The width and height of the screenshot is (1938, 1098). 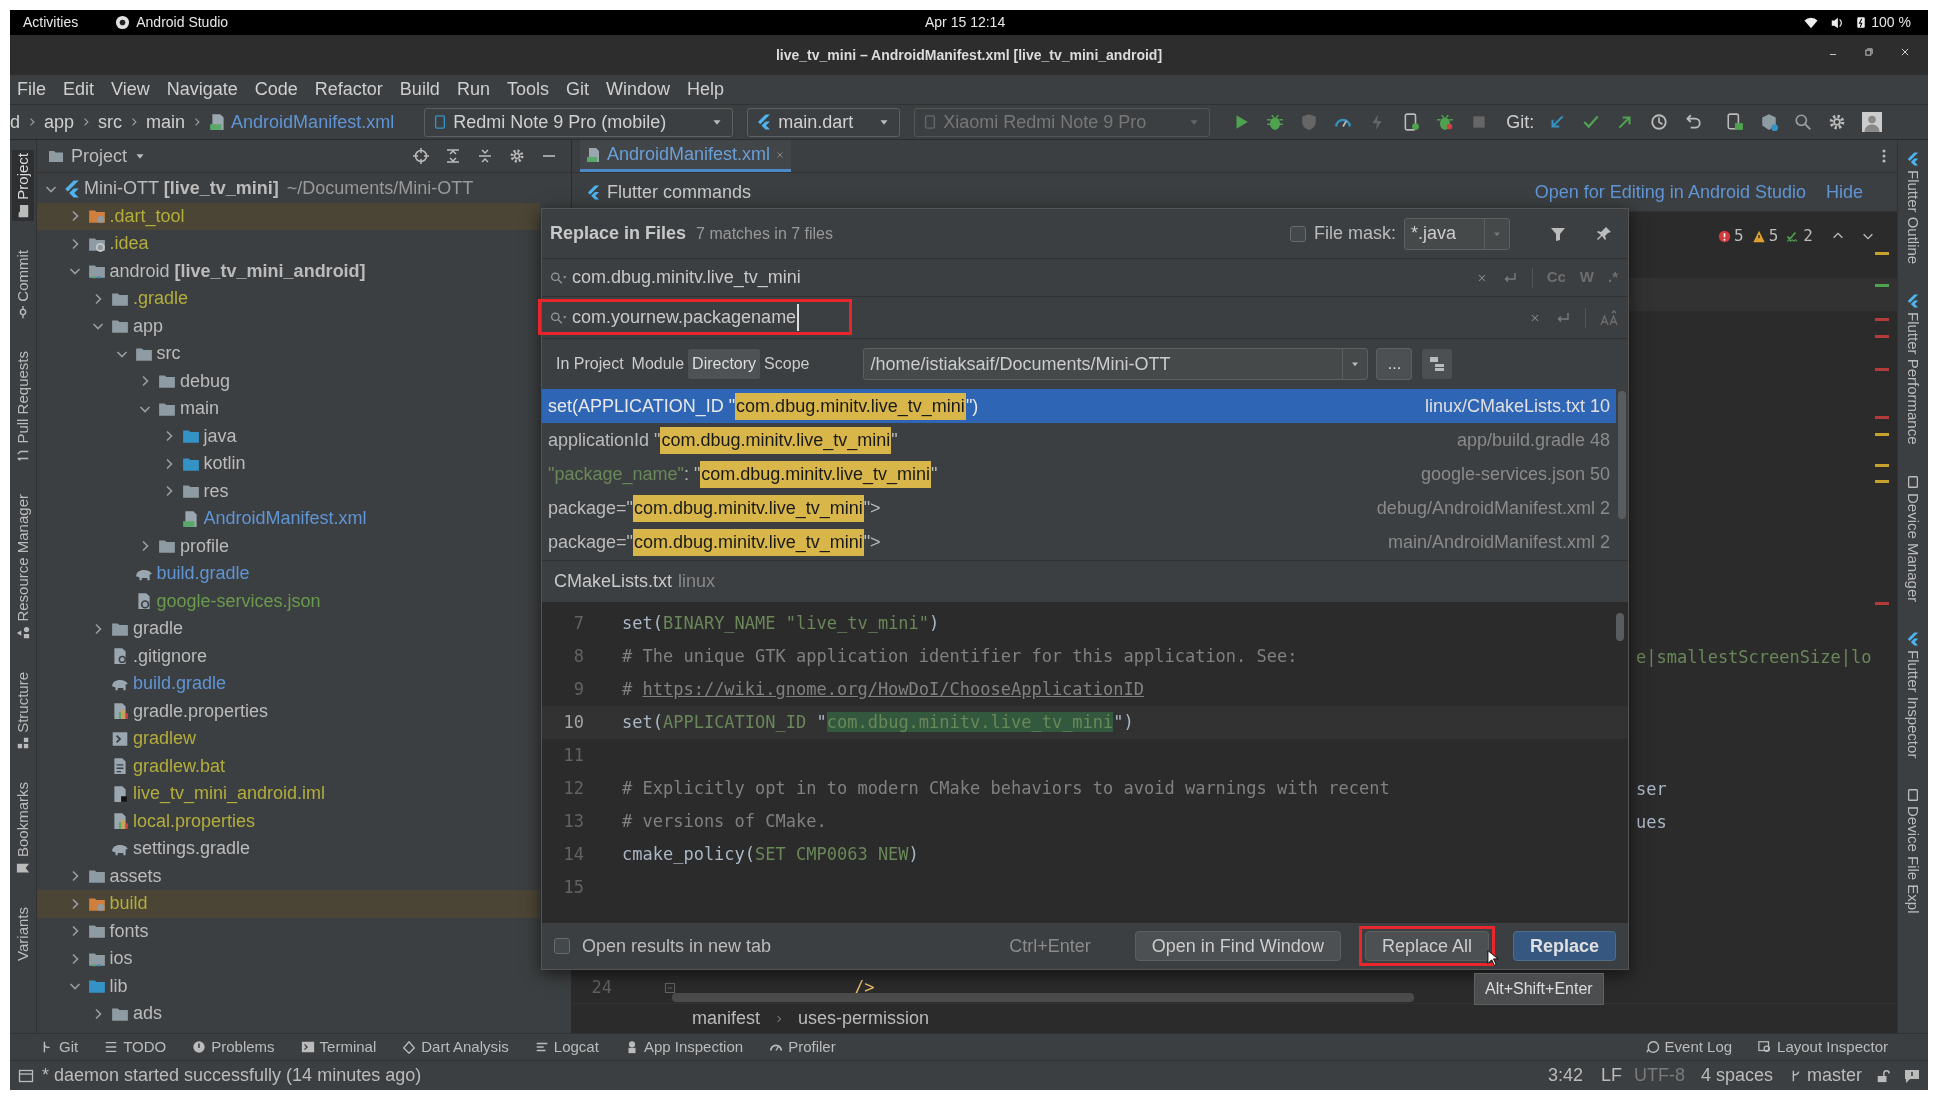 I want to click on replace-field: com.yournew.packagename, so click(x=922, y=317).